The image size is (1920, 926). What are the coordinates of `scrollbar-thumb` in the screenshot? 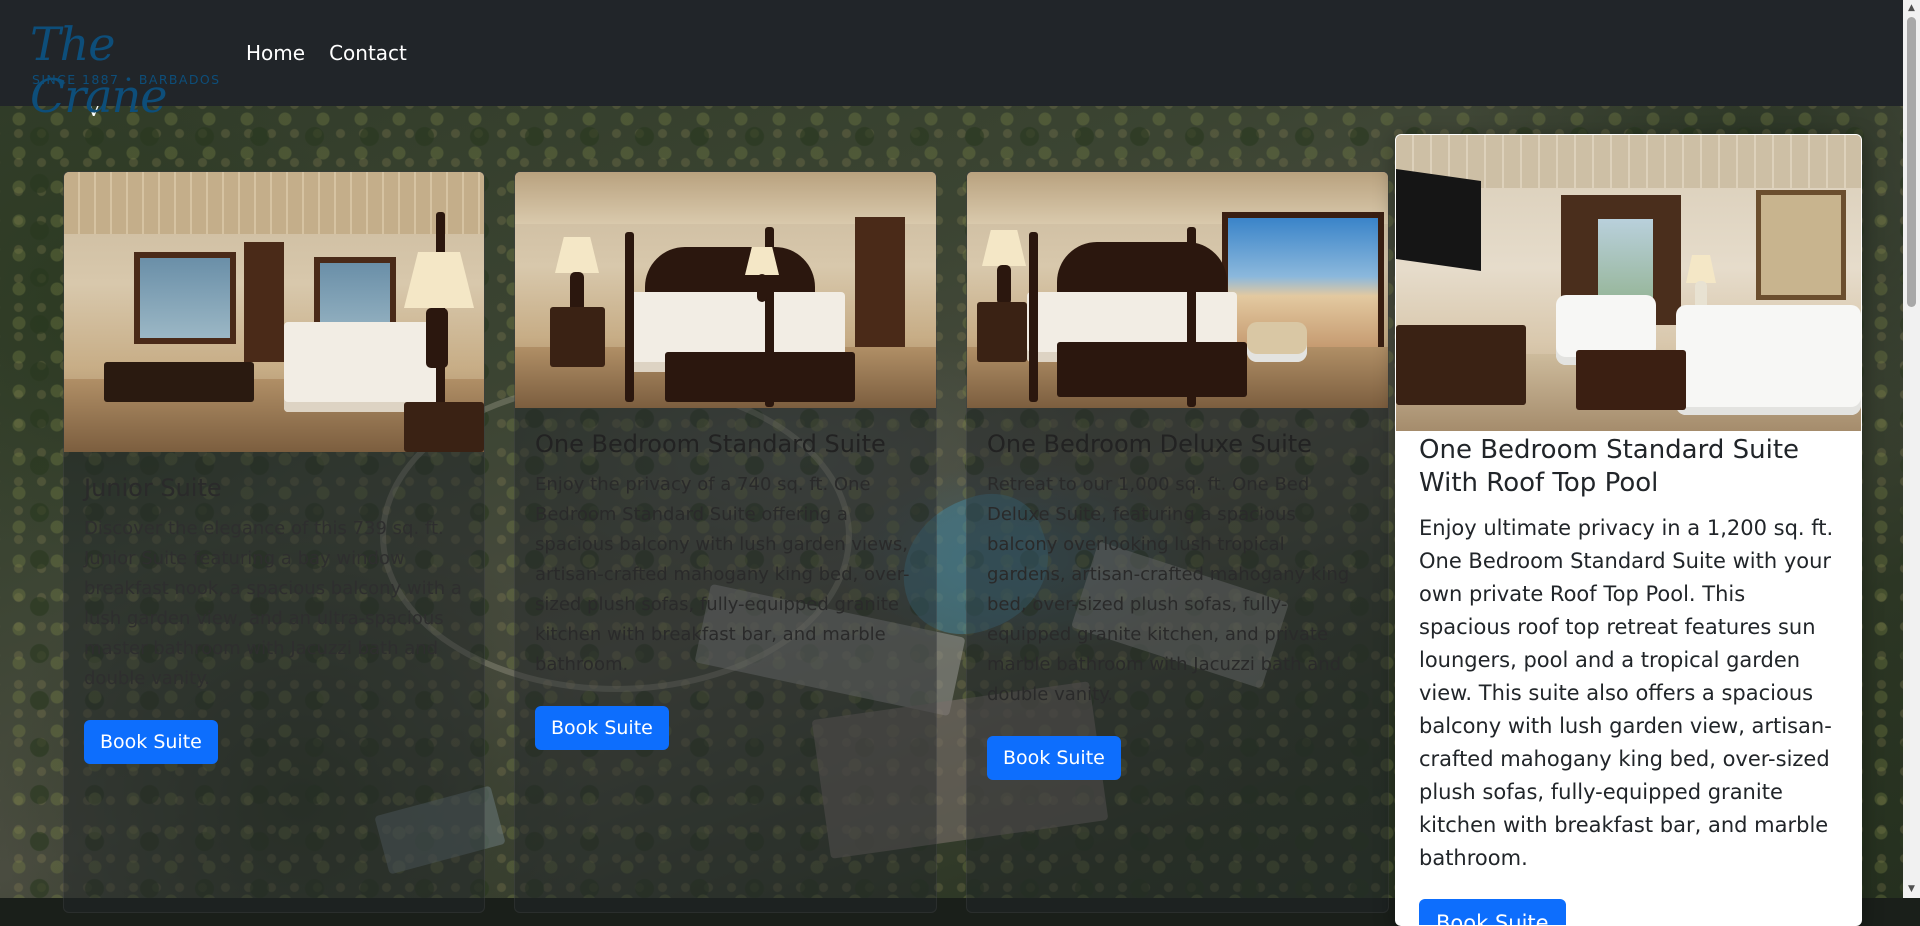 It's located at (1911, 162).